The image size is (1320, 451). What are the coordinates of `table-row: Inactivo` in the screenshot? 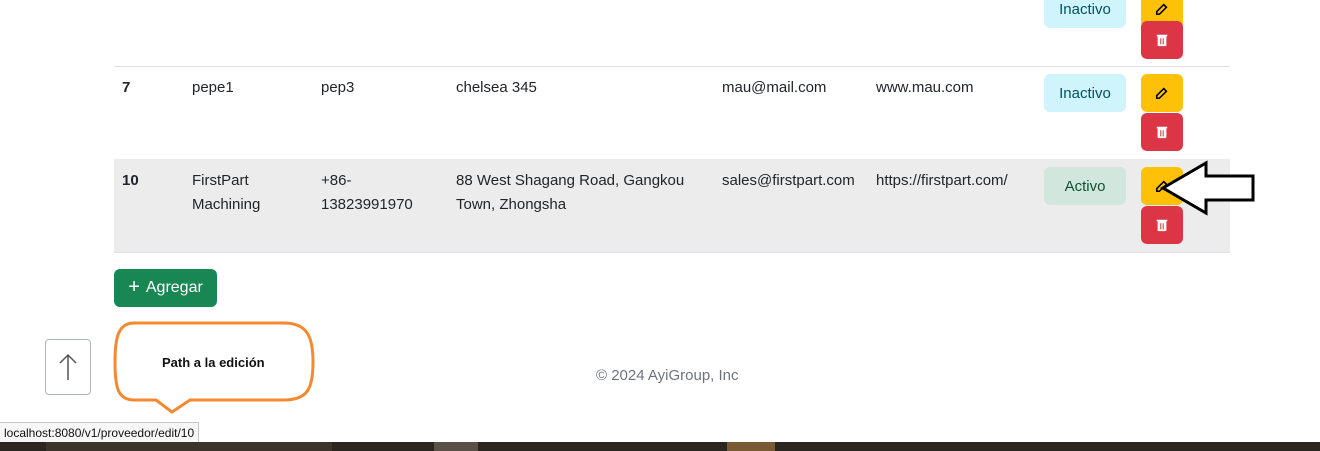 It's located at (672, 33).